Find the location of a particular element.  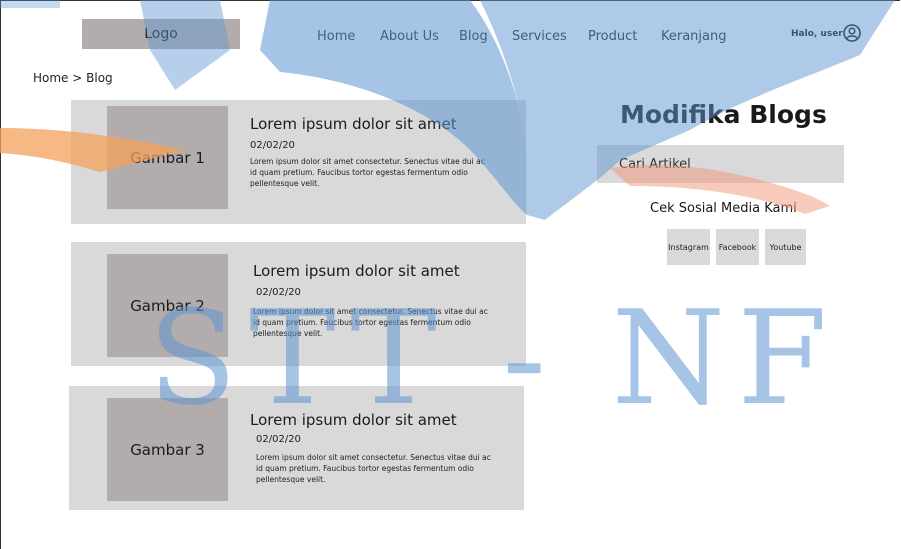

search-input is located at coordinates (720, 164).